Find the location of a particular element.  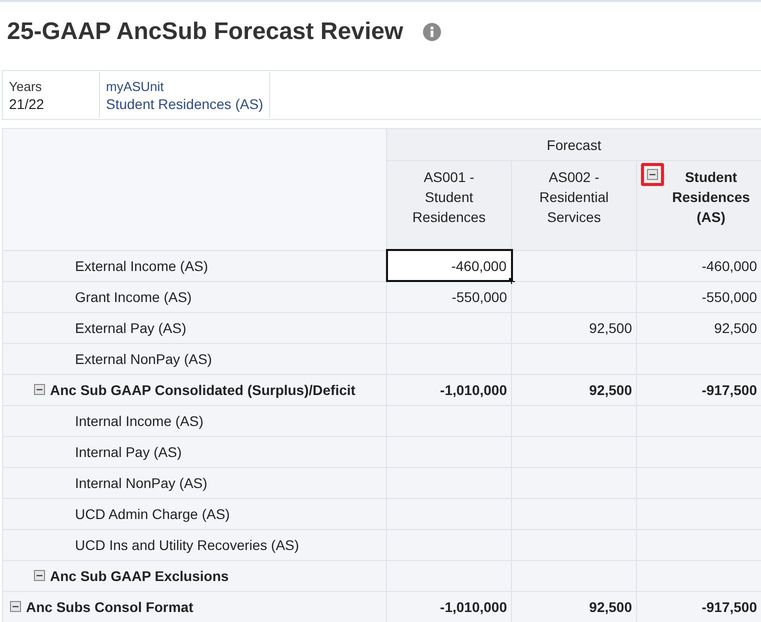

info-icon is located at coordinates (432, 32).